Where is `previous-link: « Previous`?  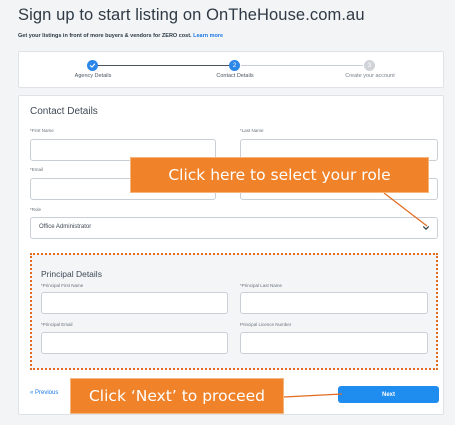
previous-link: « Previous is located at coordinates (44, 393).